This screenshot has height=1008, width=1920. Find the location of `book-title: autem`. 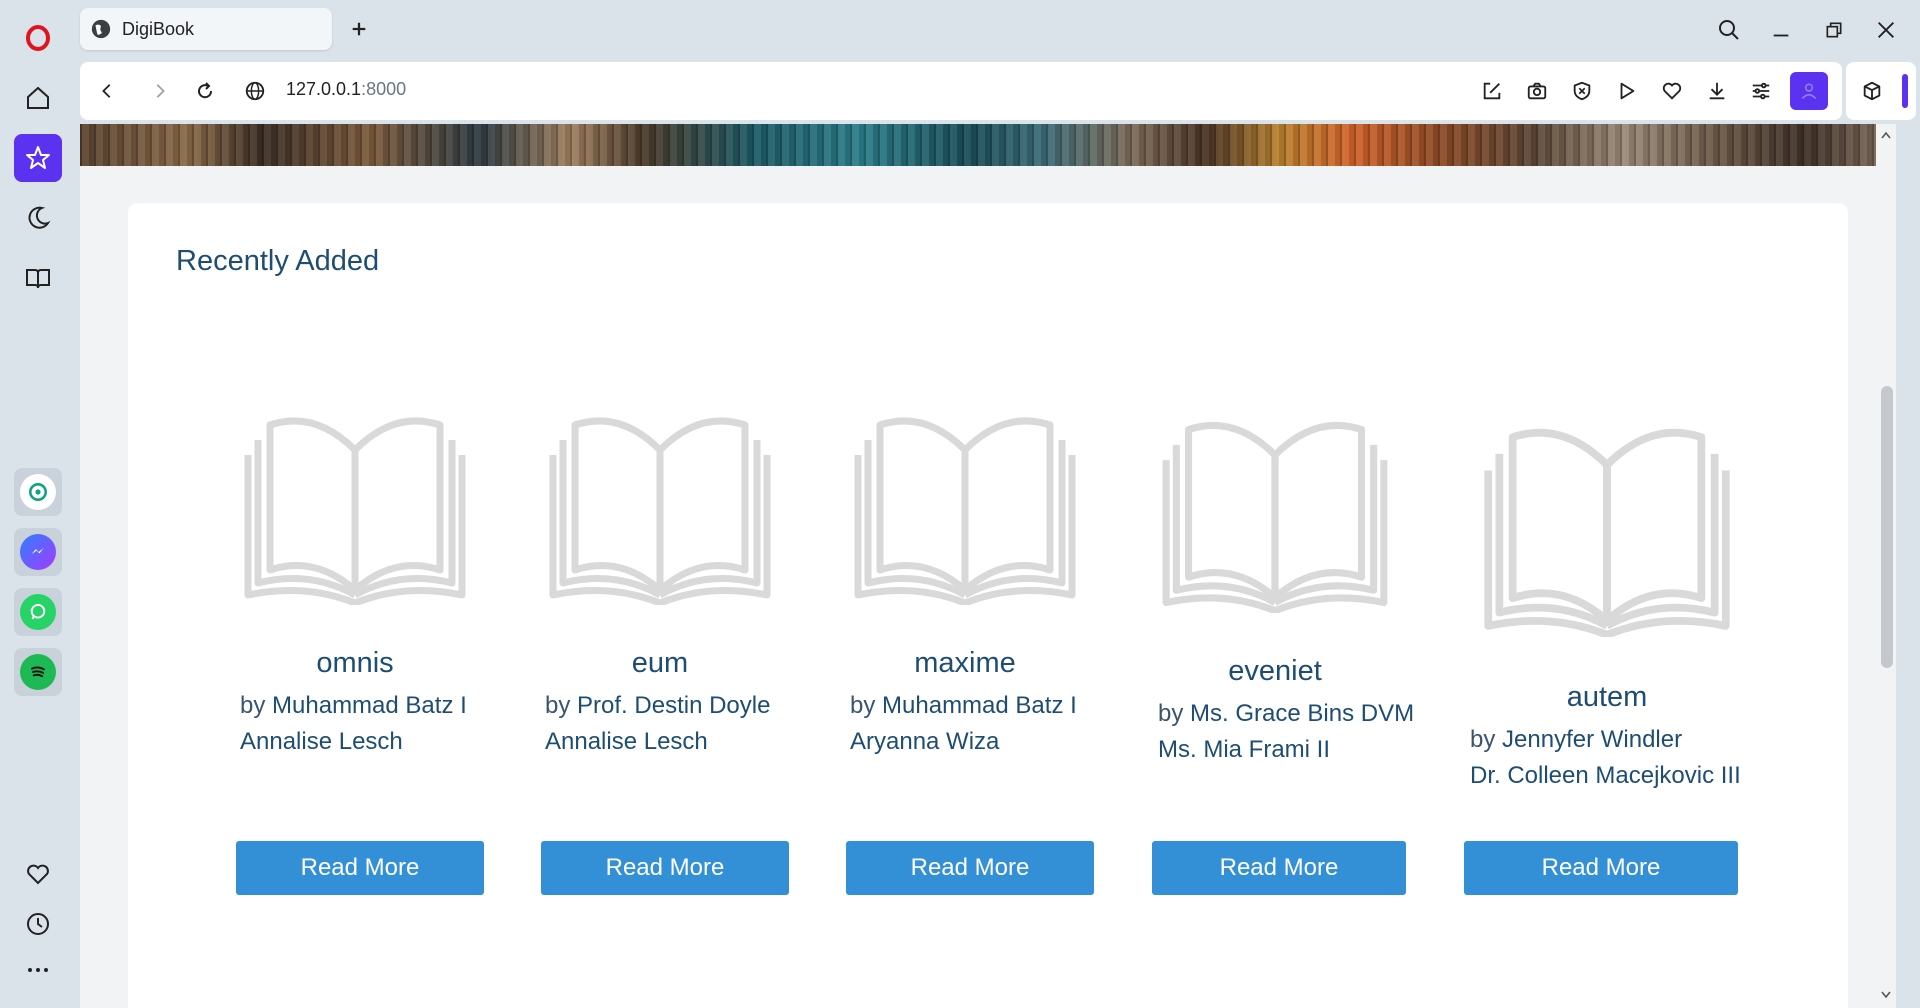

book-title: autem is located at coordinates (1607, 697).